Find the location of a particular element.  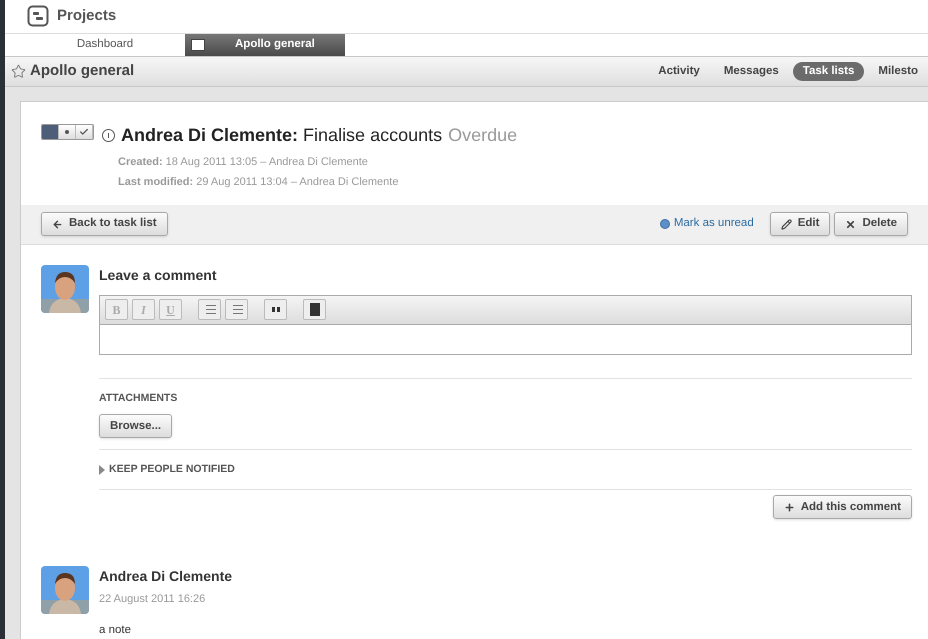

keep-notified-label: KEEP PEOPLE NOTIFIED is located at coordinates (172, 470).